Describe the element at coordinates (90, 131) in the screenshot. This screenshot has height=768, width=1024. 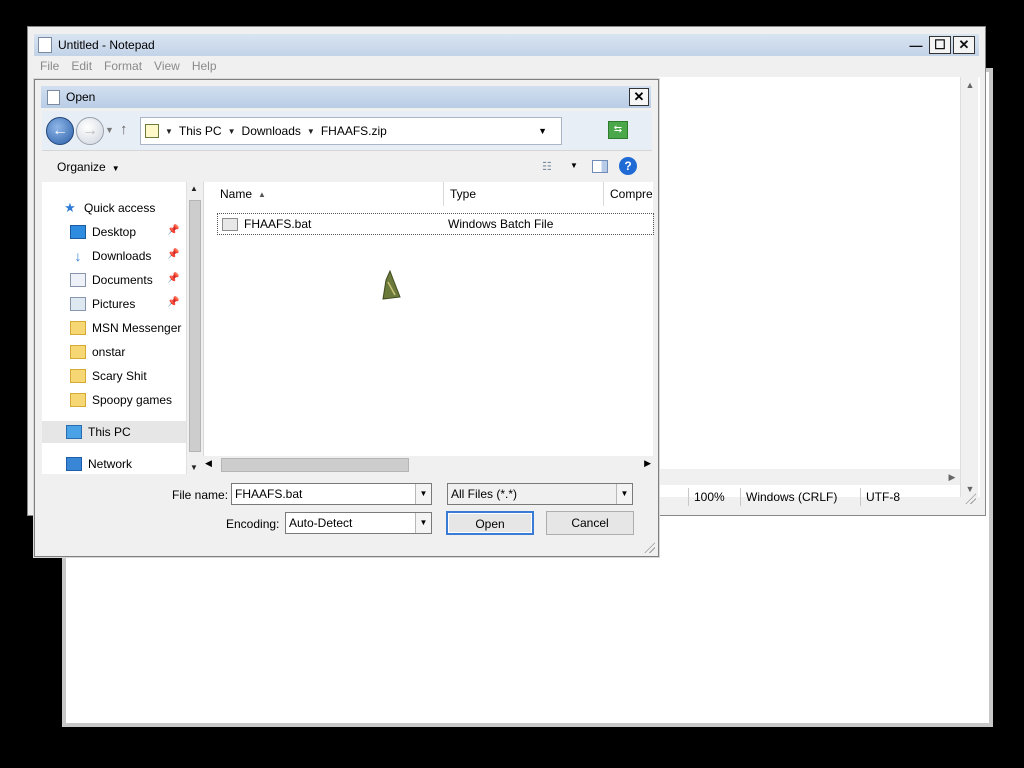
I see `forward-arrow-icon: →` at that location.